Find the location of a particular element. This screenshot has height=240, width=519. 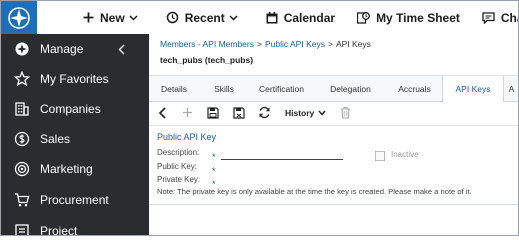

project-icon is located at coordinates (22, 229).